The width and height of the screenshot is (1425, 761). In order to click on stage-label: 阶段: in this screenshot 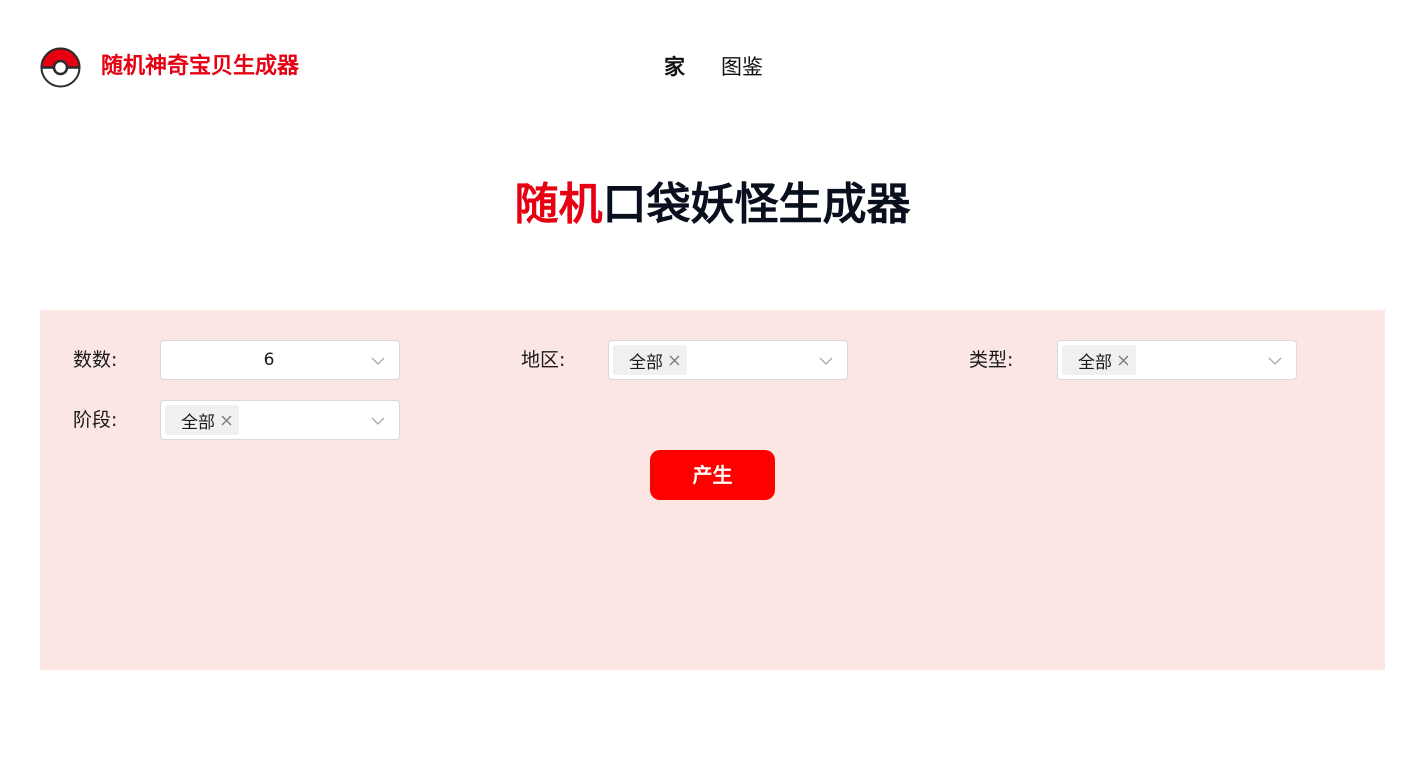, I will do `click(95, 420)`.